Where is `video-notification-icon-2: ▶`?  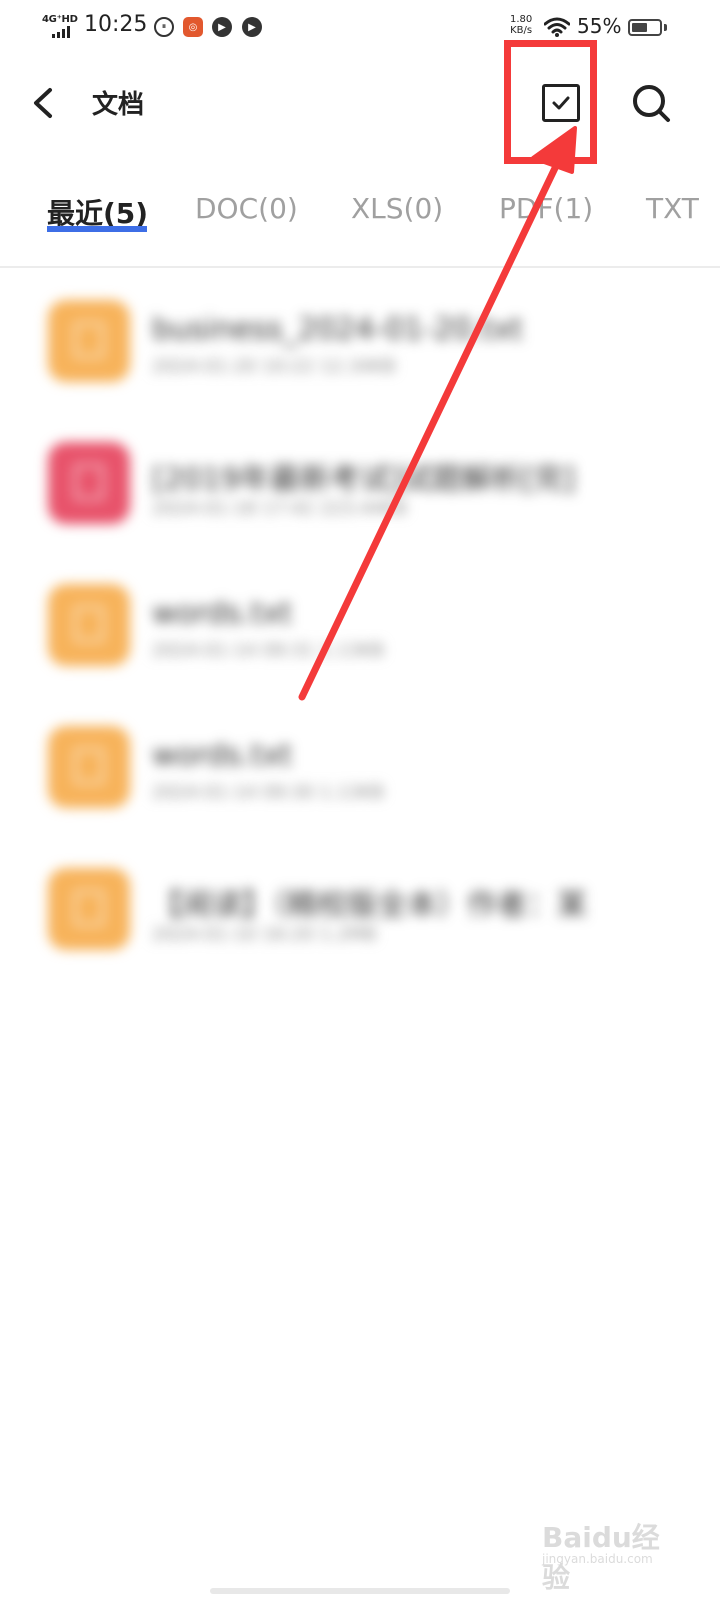 video-notification-icon-2: ▶ is located at coordinates (252, 27).